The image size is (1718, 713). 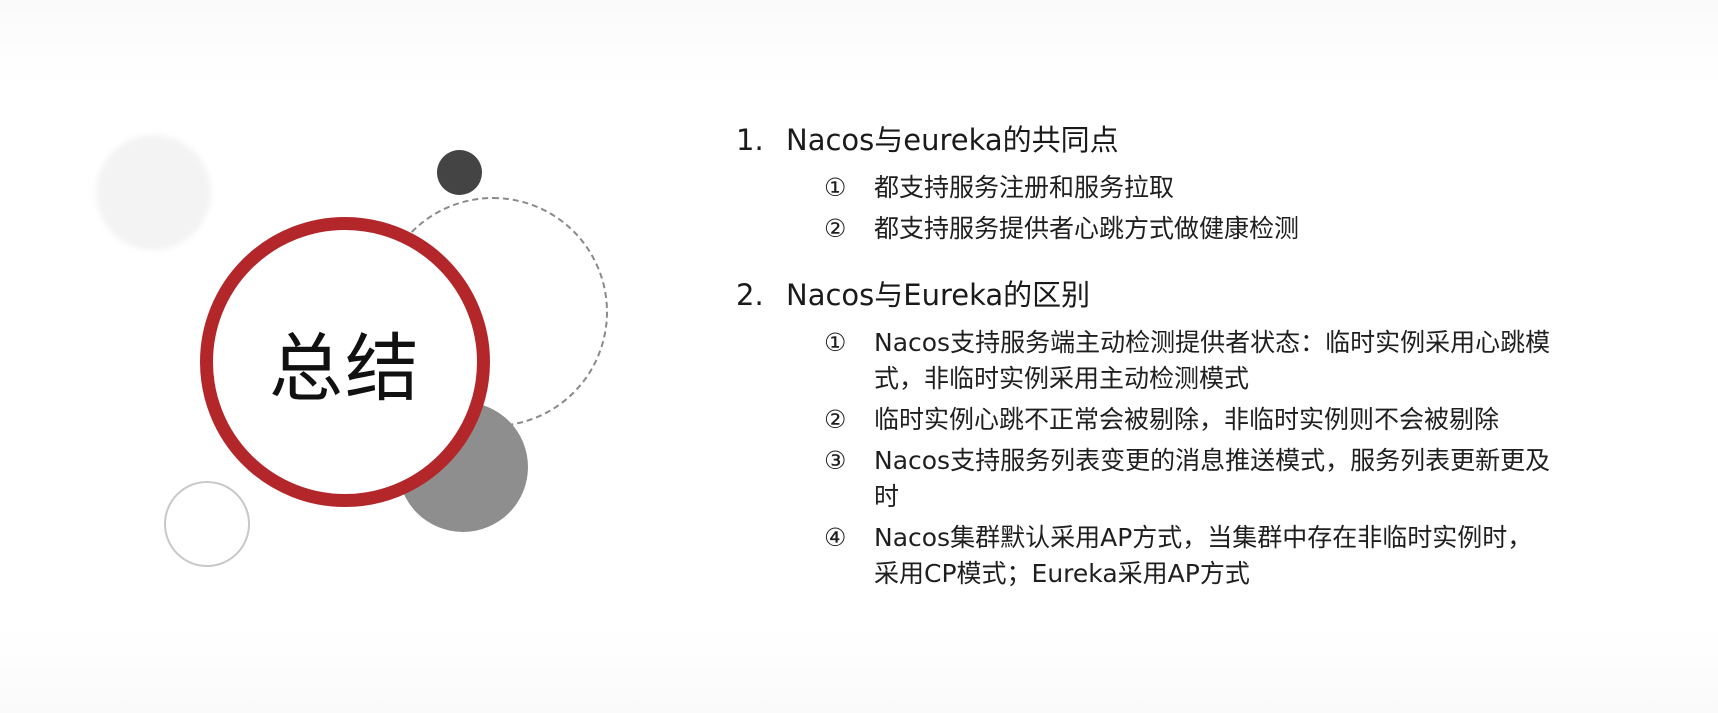 I want to click on list-item: ① 都支持服务注册和服务拉取, so click(x=1230, y=188).